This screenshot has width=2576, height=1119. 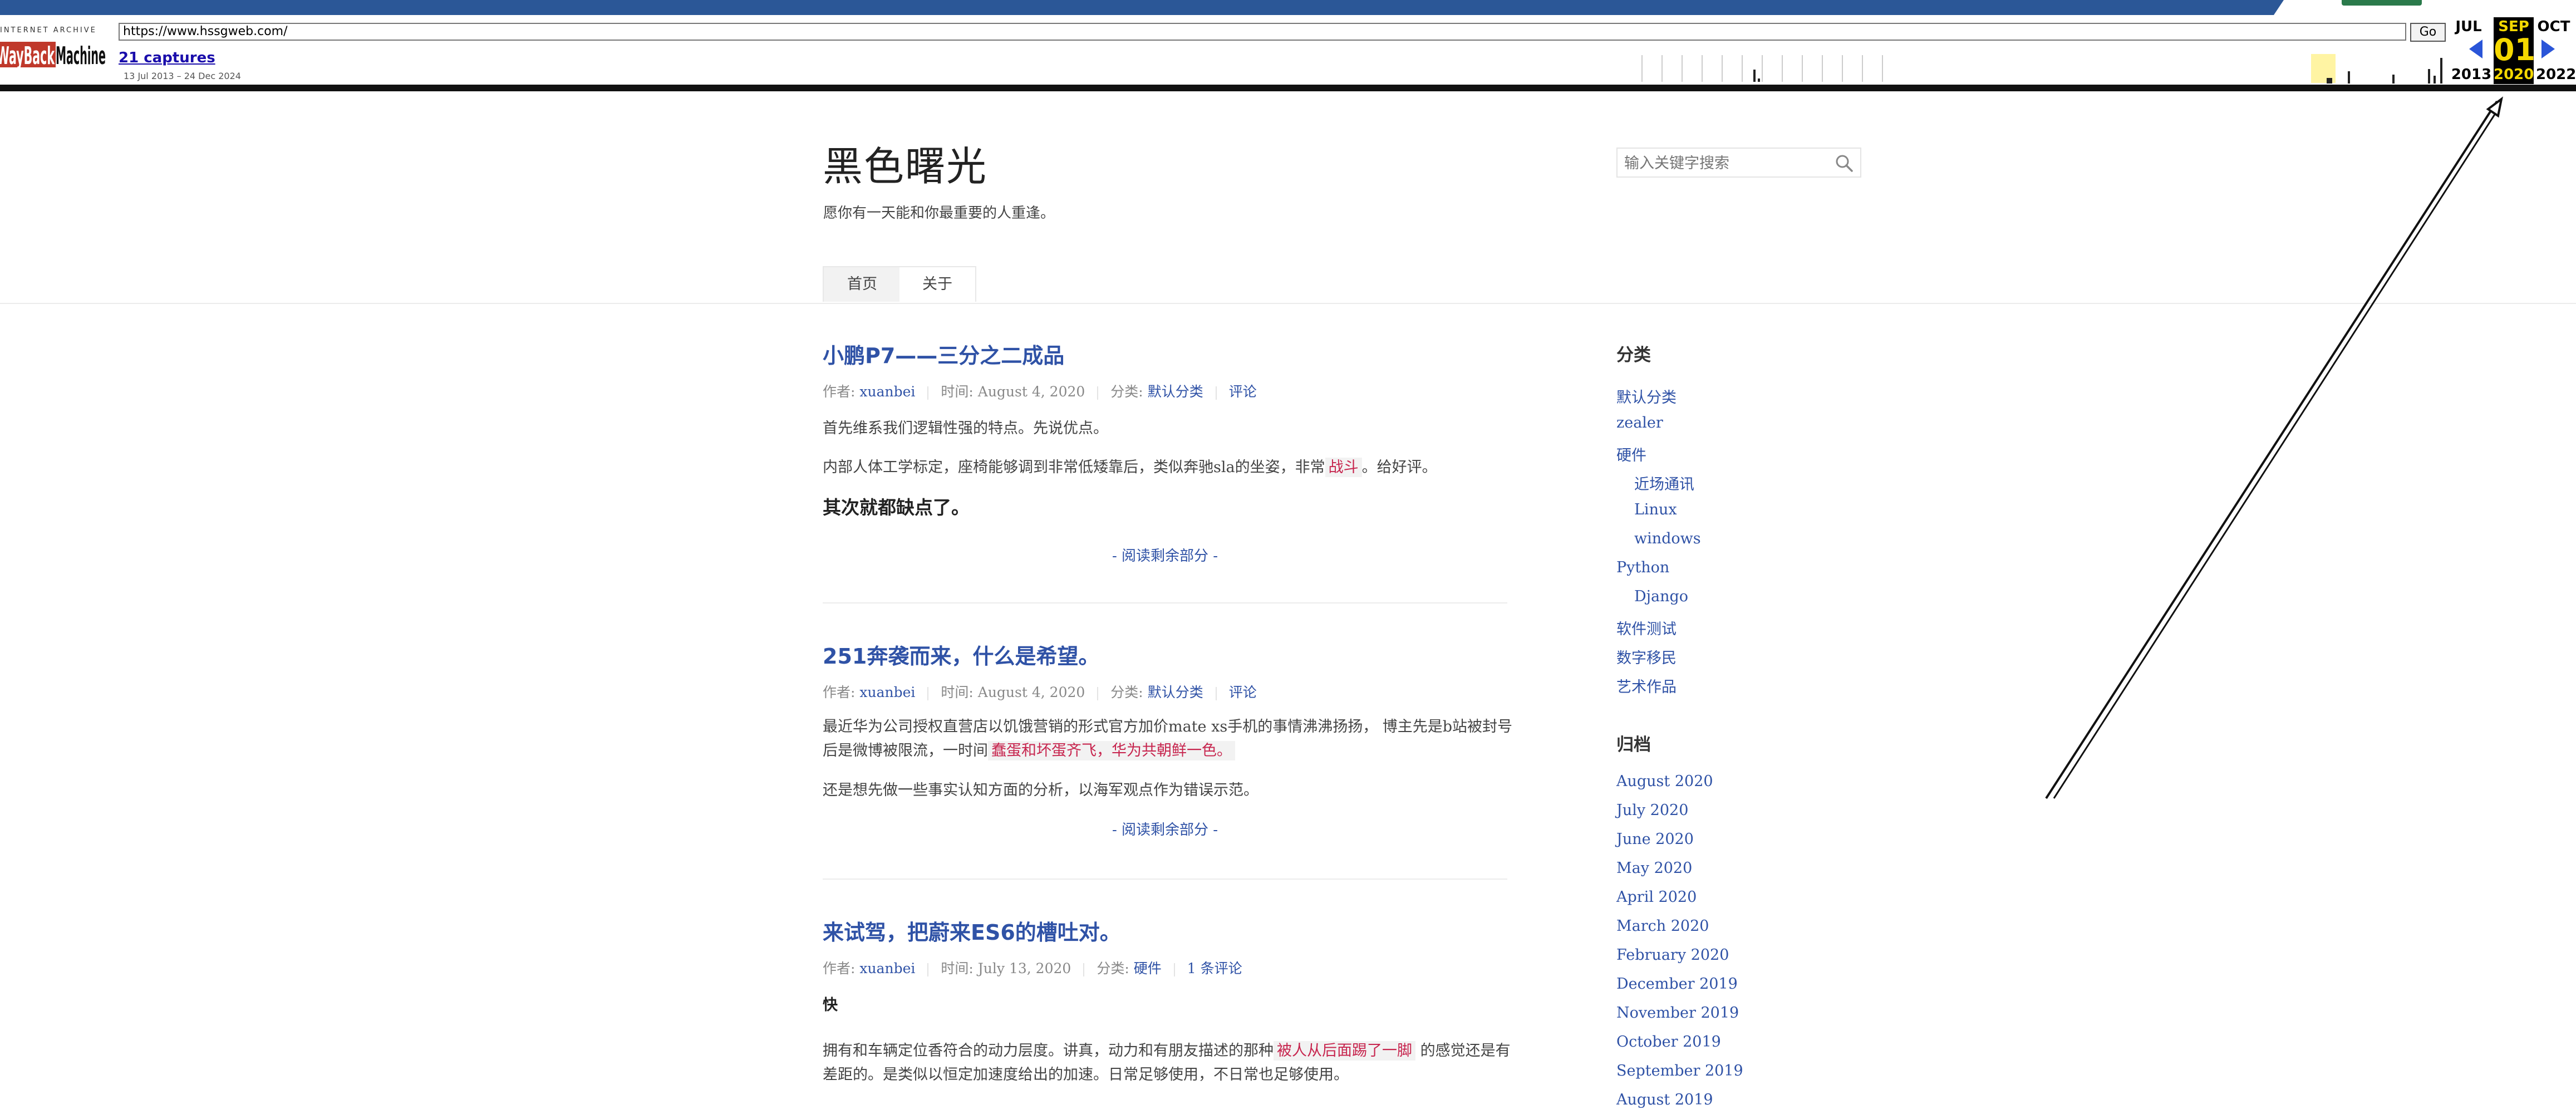 I want to click on category-link: 数字移民, so click(x=1646, y=657).